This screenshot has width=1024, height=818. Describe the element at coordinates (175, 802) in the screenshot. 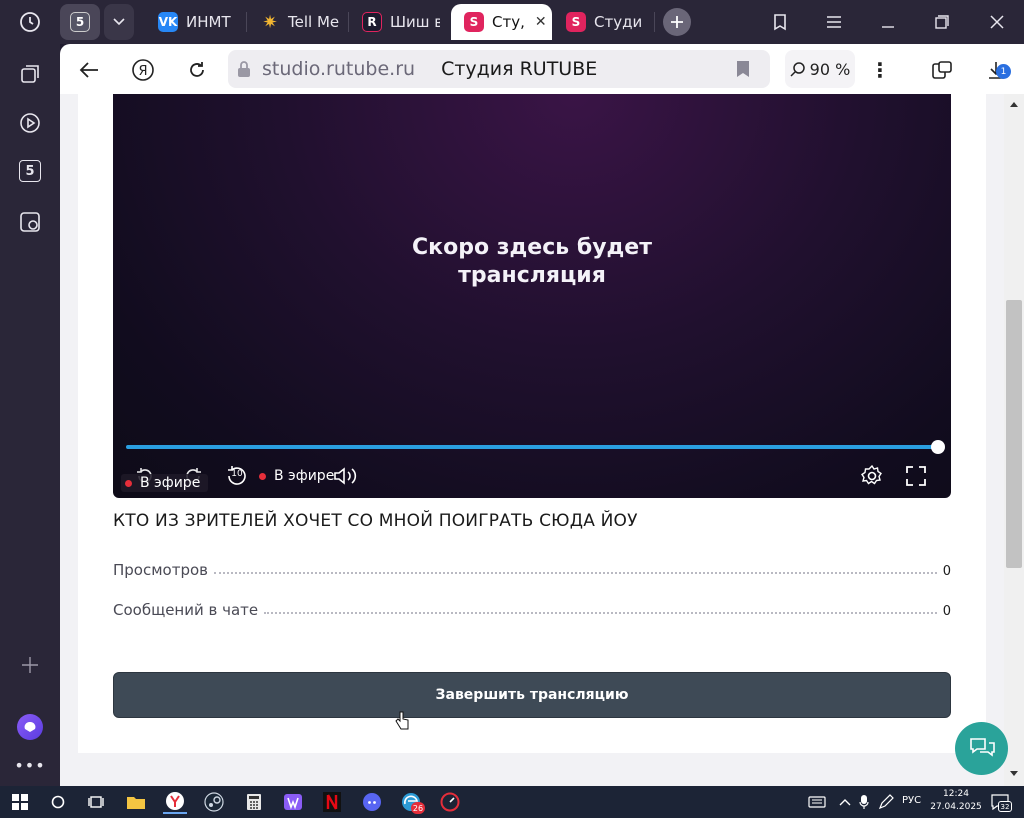

I see `yandex-browser-icon` at that location.